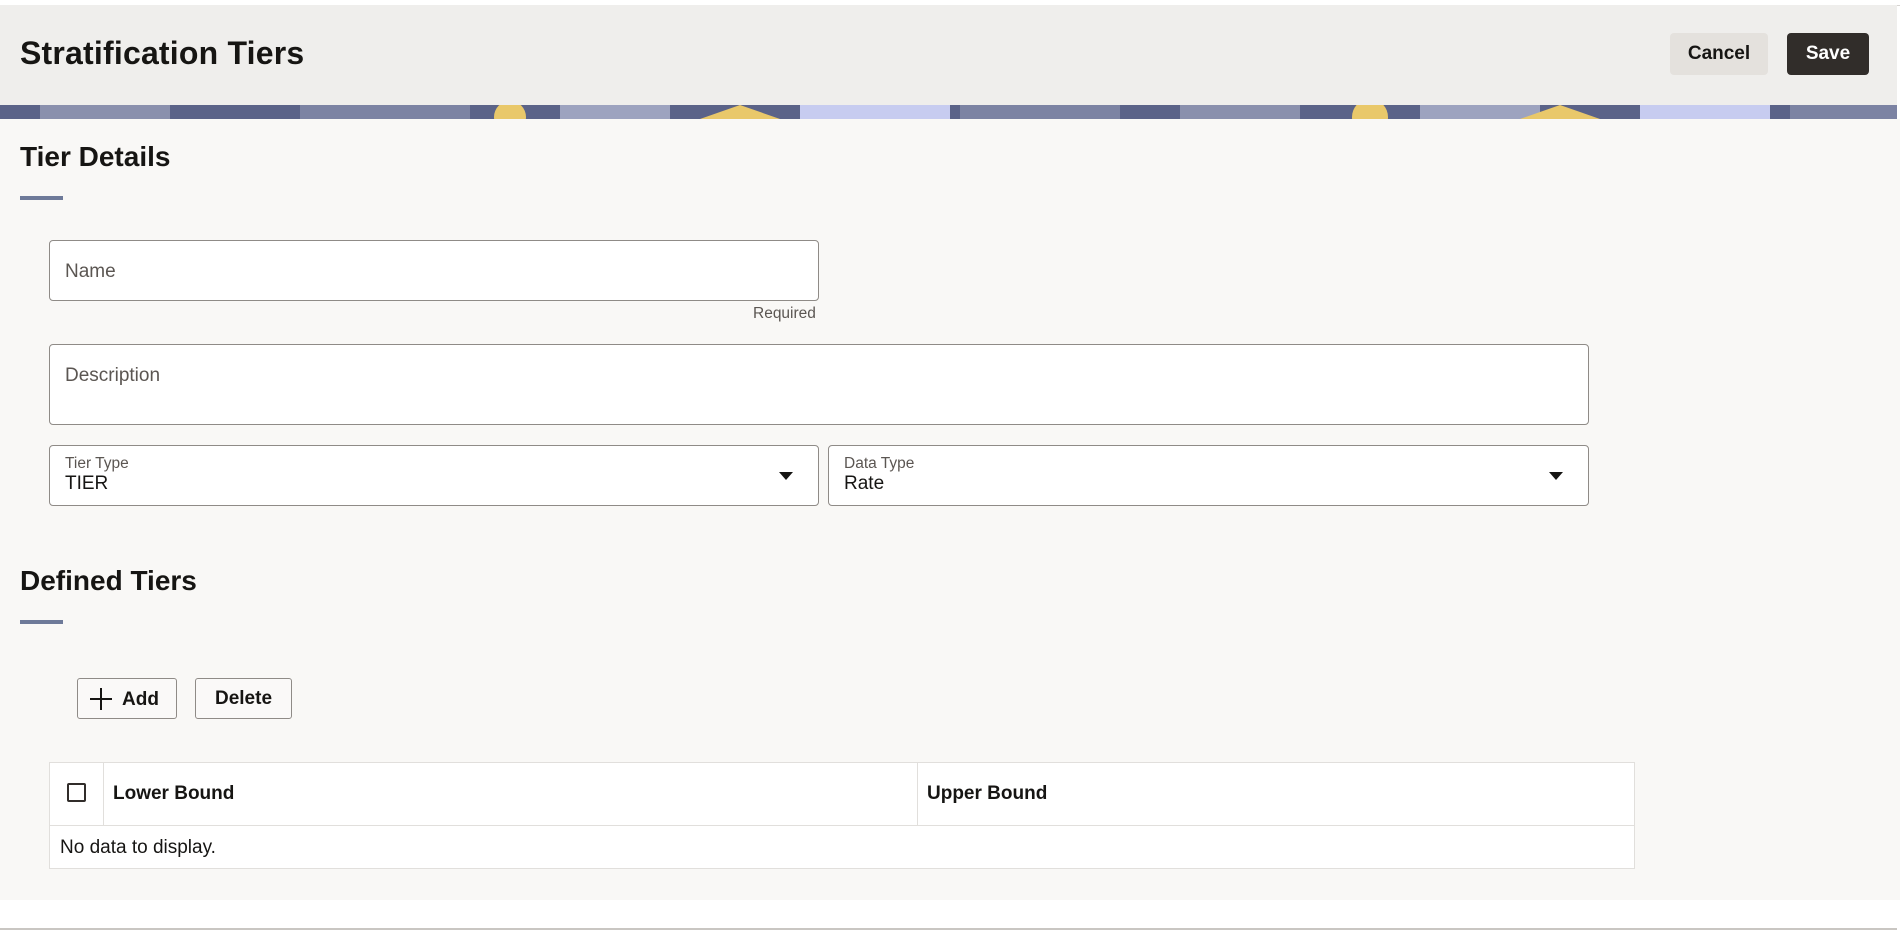 The height and width of the screenshot is (931, 1900). What do you see at coordinates (140, 699) in the screenshot?
I see `add-button-label: Add` at bounding box center [140, 699].